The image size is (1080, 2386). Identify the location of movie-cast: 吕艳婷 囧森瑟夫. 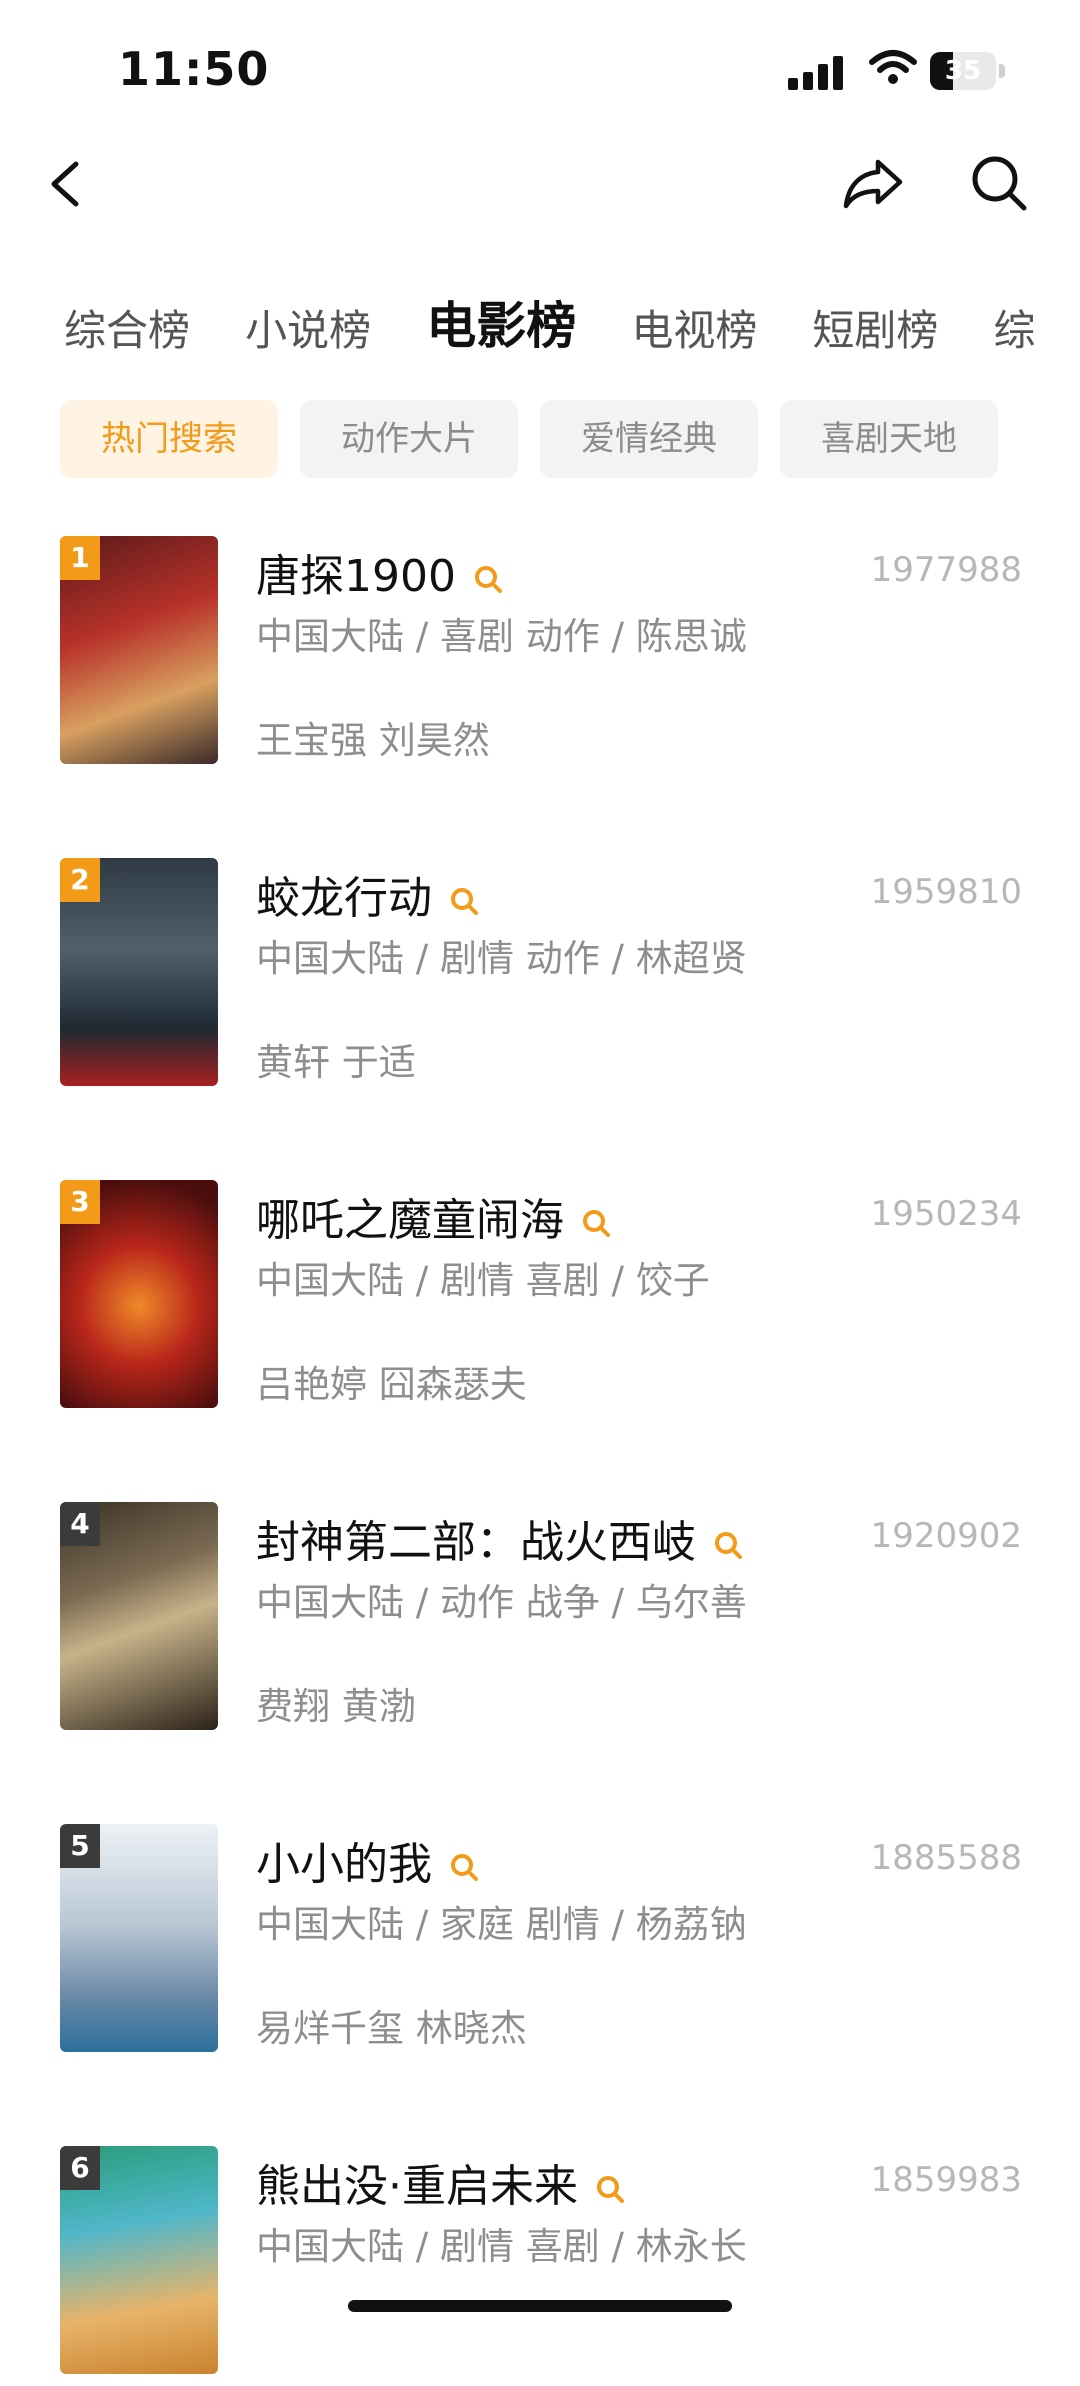
(391, 1384).